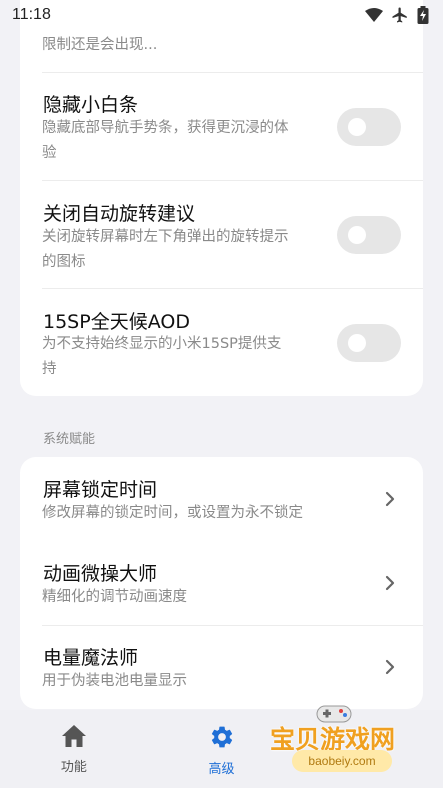  I want to click on setting-aod-15sp: 15SP全天候AOD 为不支持始终显示的小米15SP提供支 持, so click(221, 342).